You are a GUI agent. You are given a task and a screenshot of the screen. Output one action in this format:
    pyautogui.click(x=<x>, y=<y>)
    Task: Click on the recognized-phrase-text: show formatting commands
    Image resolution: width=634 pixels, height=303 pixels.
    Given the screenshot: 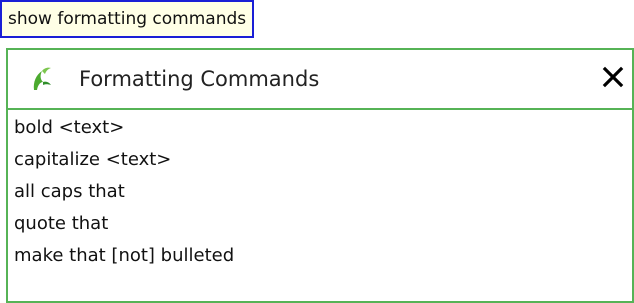 What is the action you would take?
    pyautogui.click(x=127, y=19)
    